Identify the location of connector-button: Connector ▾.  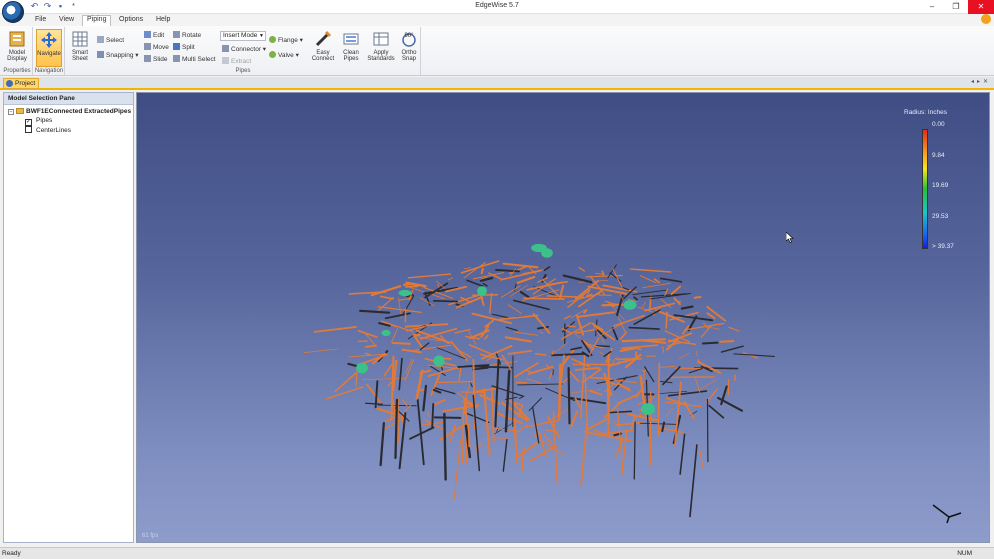
(244, 49).